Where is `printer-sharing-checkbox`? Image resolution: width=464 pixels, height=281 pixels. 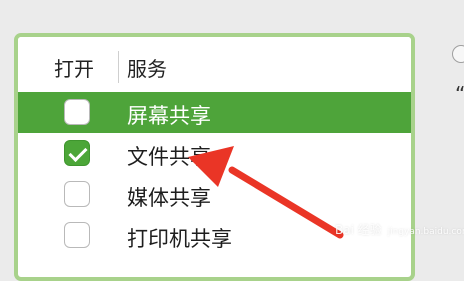
printer-sharing-checkbox is located at coordinates (77, 235).